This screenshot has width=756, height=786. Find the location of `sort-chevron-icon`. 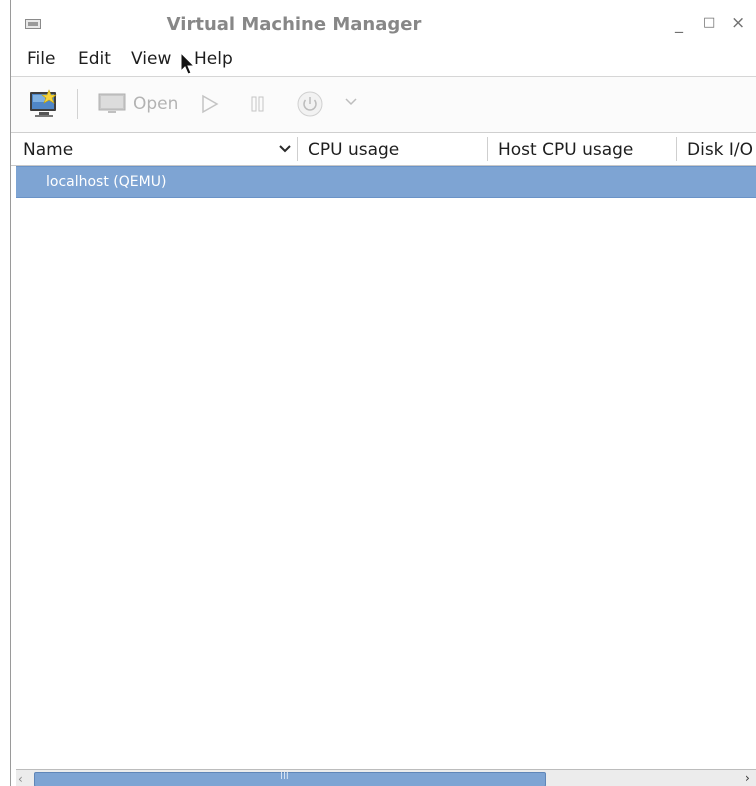

sort-chevron-icon is located at coordinates (285, 149).